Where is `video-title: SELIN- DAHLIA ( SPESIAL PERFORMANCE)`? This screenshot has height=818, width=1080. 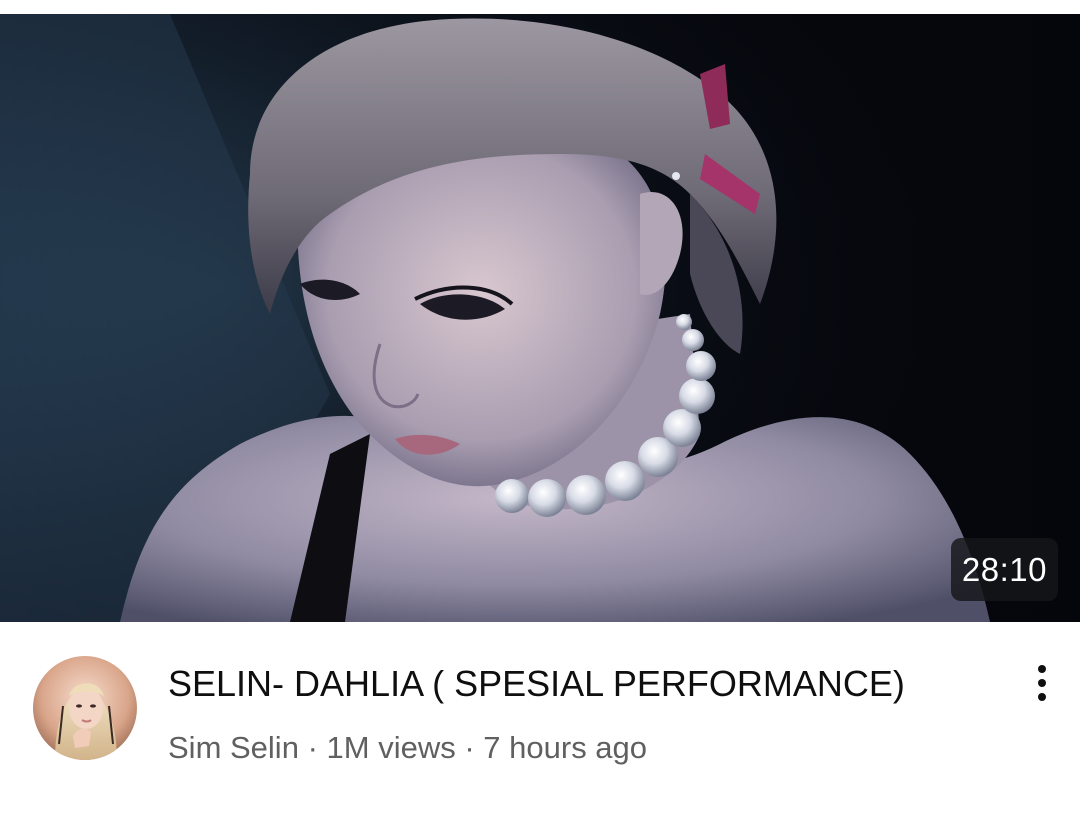 video-title: SELIN- DAHLIA ( SPESIAL PERFORMANCE) is located at coordinates (578, 684).